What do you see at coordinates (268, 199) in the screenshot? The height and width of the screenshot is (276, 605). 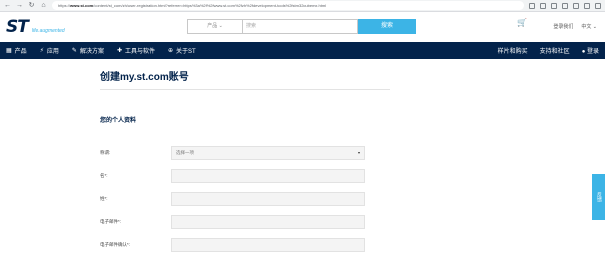 I see `last-name-field` at bounding box center [268, 199].